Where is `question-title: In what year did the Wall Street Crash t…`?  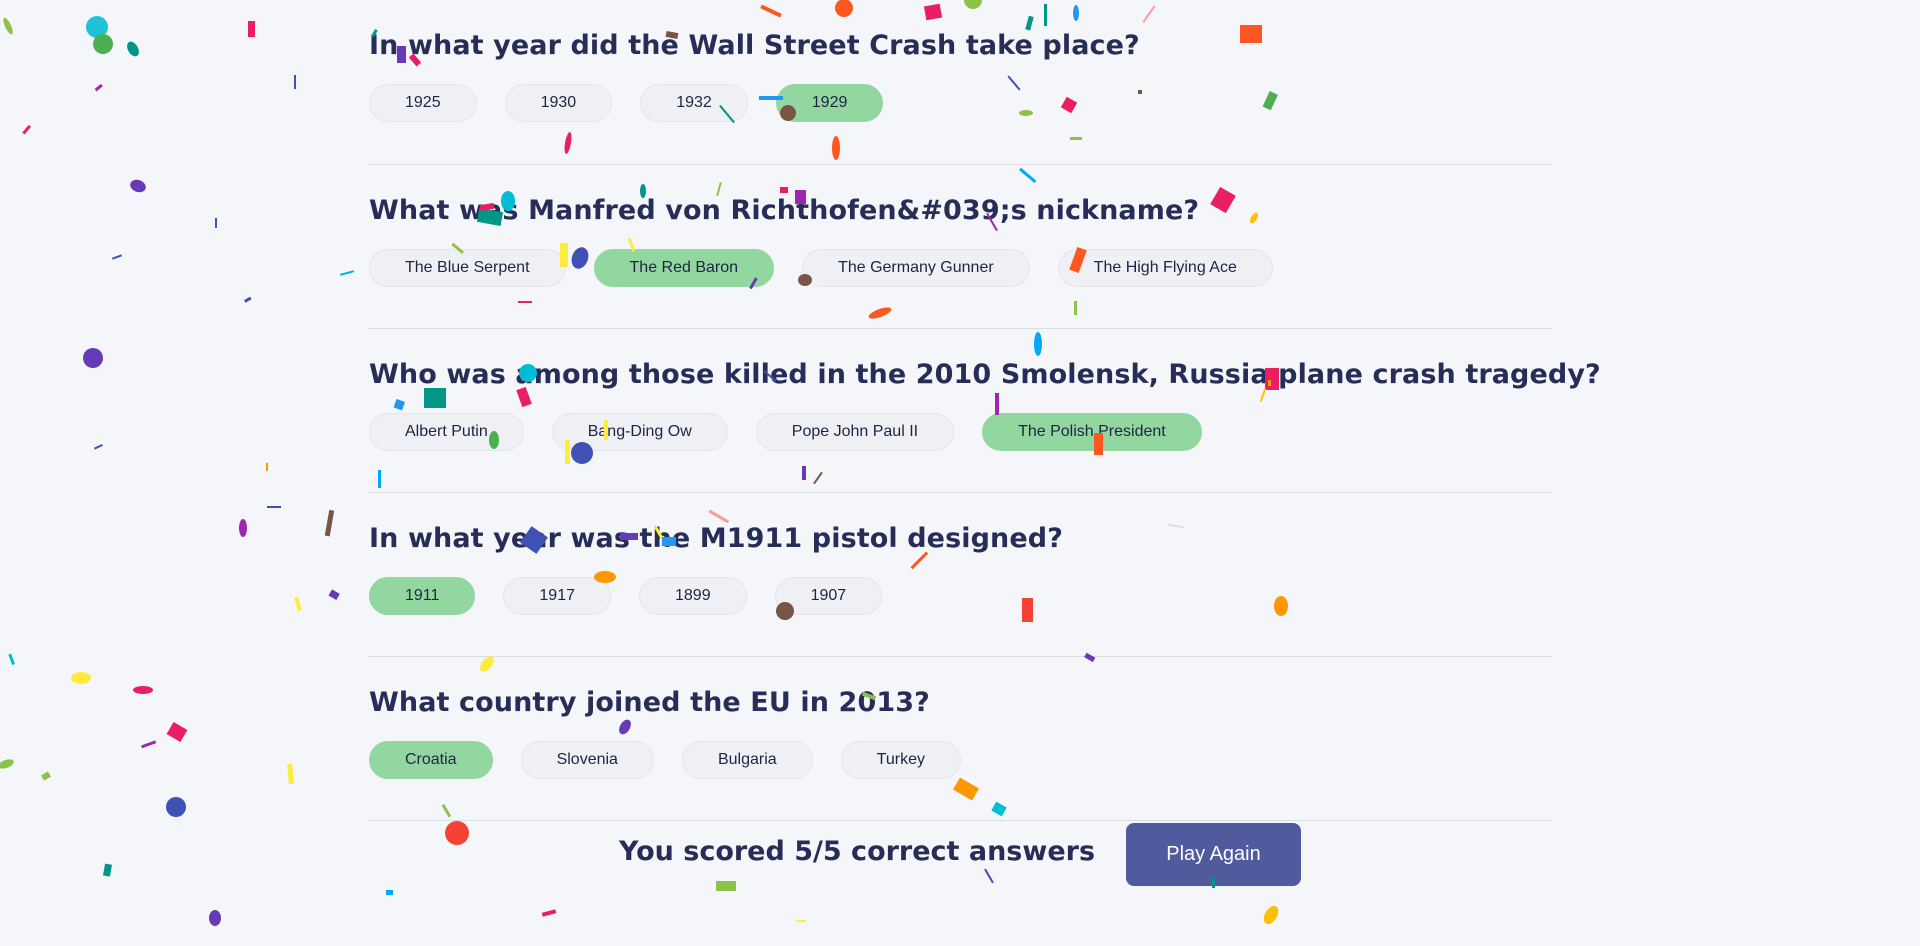 question-title: In what year did the Wall Street Crash t… is located at coordinates (754, 45).